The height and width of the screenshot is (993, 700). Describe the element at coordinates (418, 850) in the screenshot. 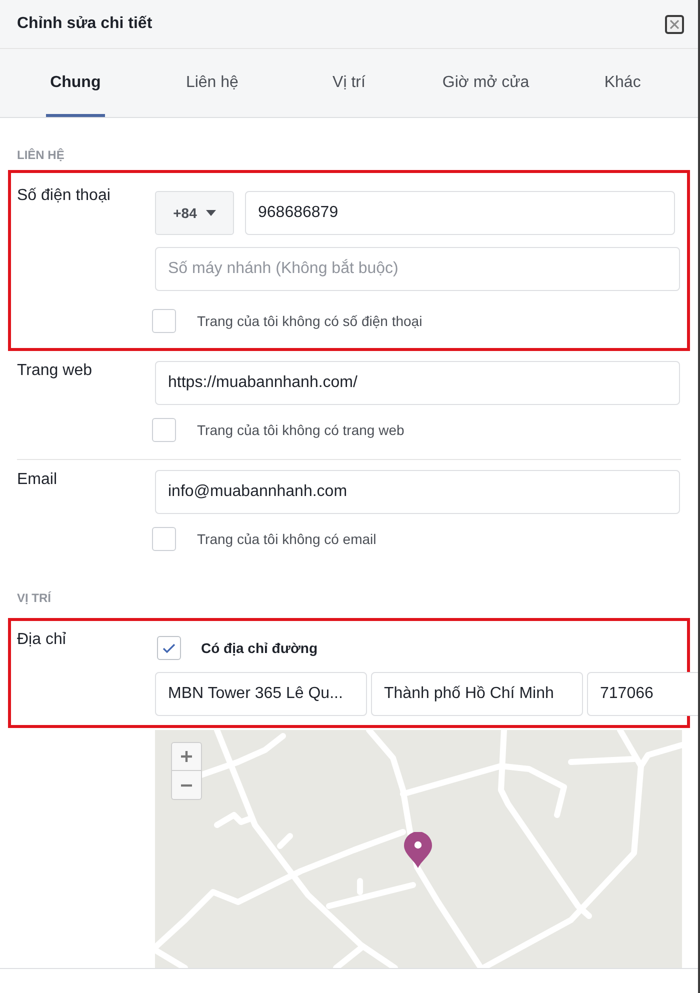

I see `map-pin-icon` at that location.